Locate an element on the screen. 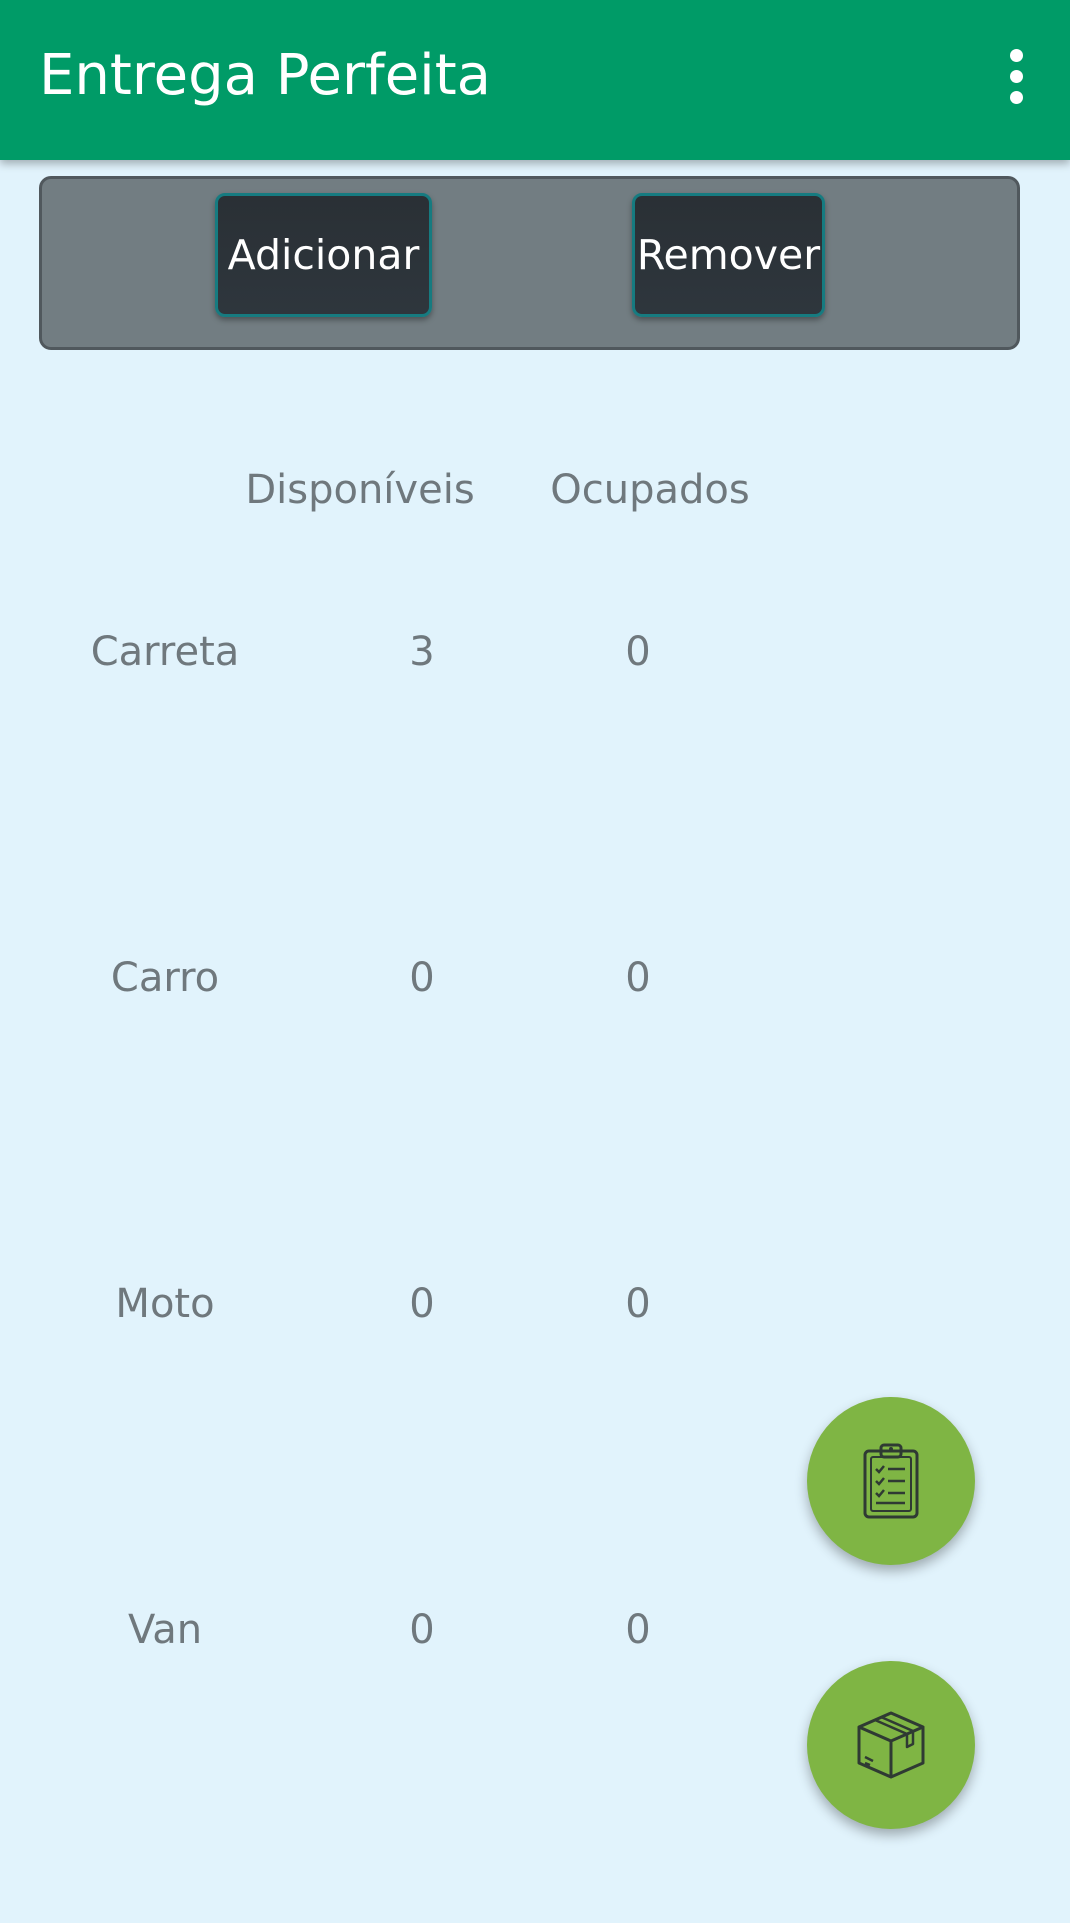 The image size is (1070, 1923). more-vert-icon is located at coordinates (1016, 76).